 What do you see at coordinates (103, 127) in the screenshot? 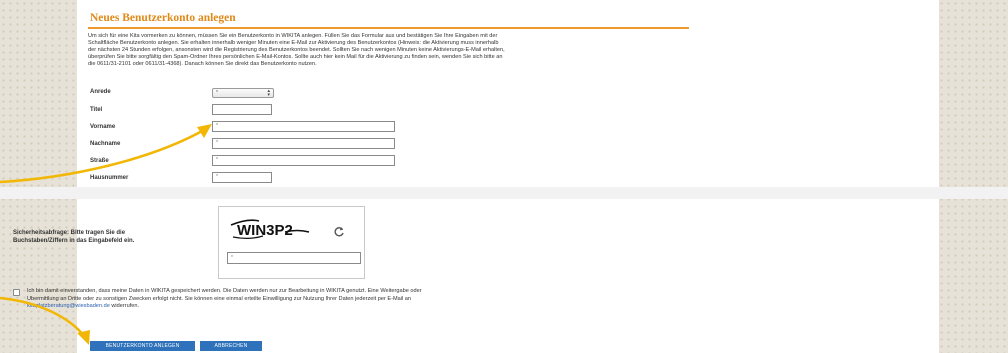
I see `vorname-label: Vorname` at bounding box center [103, 127].